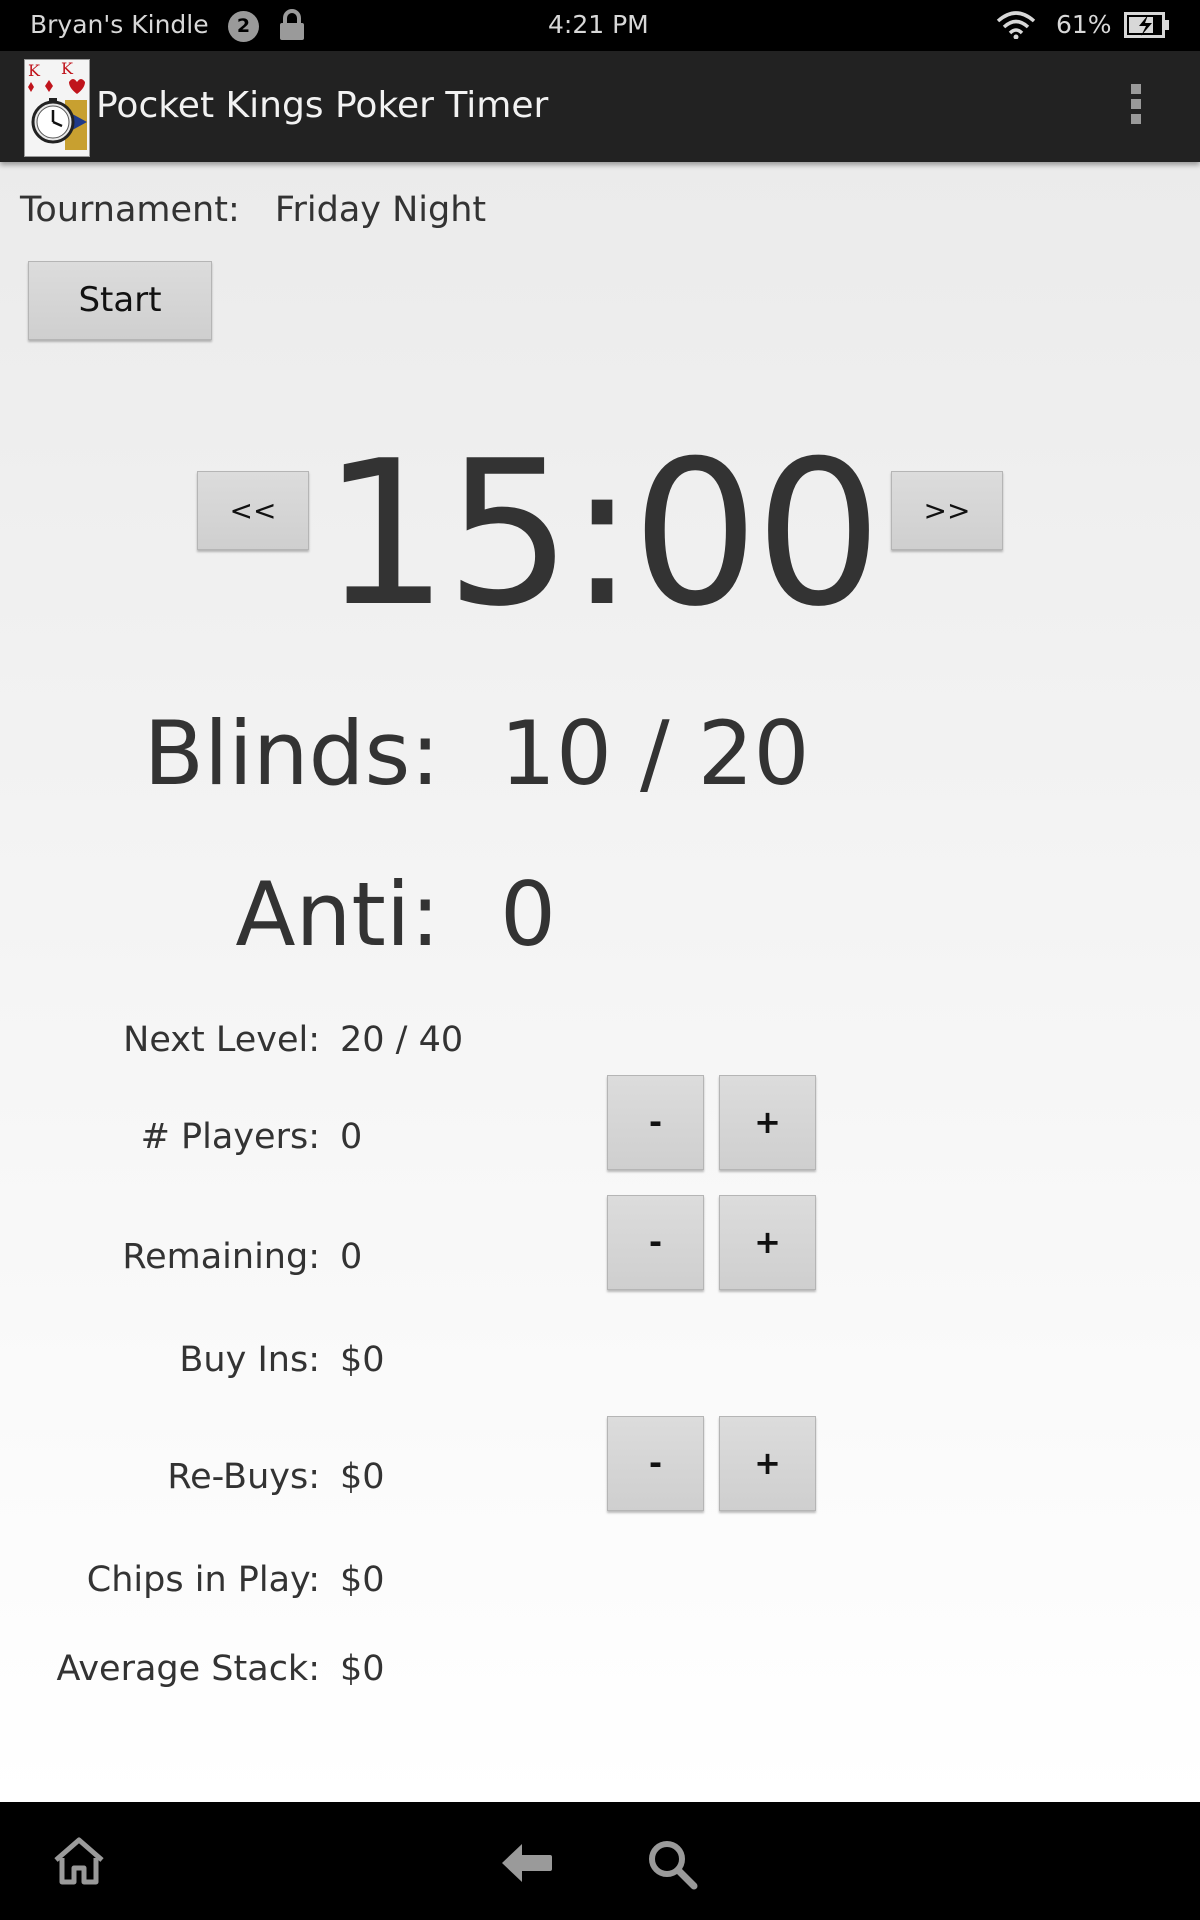 Image resolution: width=1200 pixels, height=1920 pixels. What do you see at coordinates (1146, 25) in the screenshot?
I see `battery-charging-icon` at bounding box center [1146, 25].